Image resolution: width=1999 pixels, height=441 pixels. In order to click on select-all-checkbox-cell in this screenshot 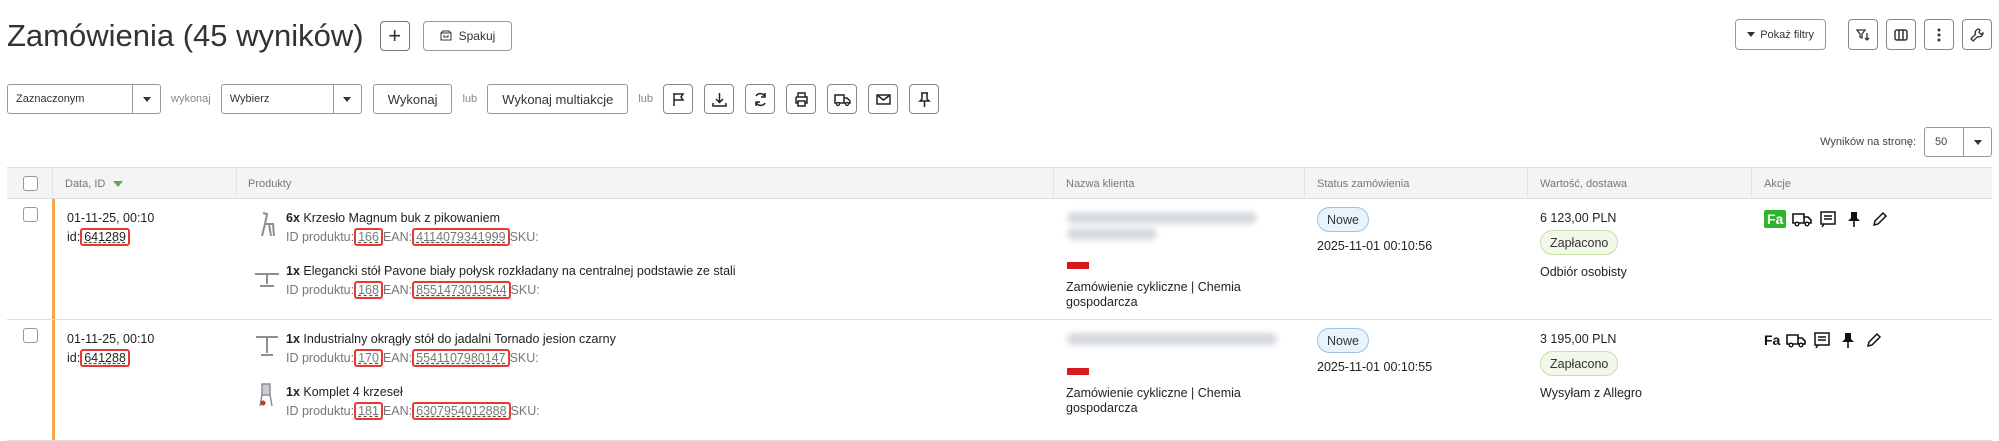, I will do `click(30, 183)`.